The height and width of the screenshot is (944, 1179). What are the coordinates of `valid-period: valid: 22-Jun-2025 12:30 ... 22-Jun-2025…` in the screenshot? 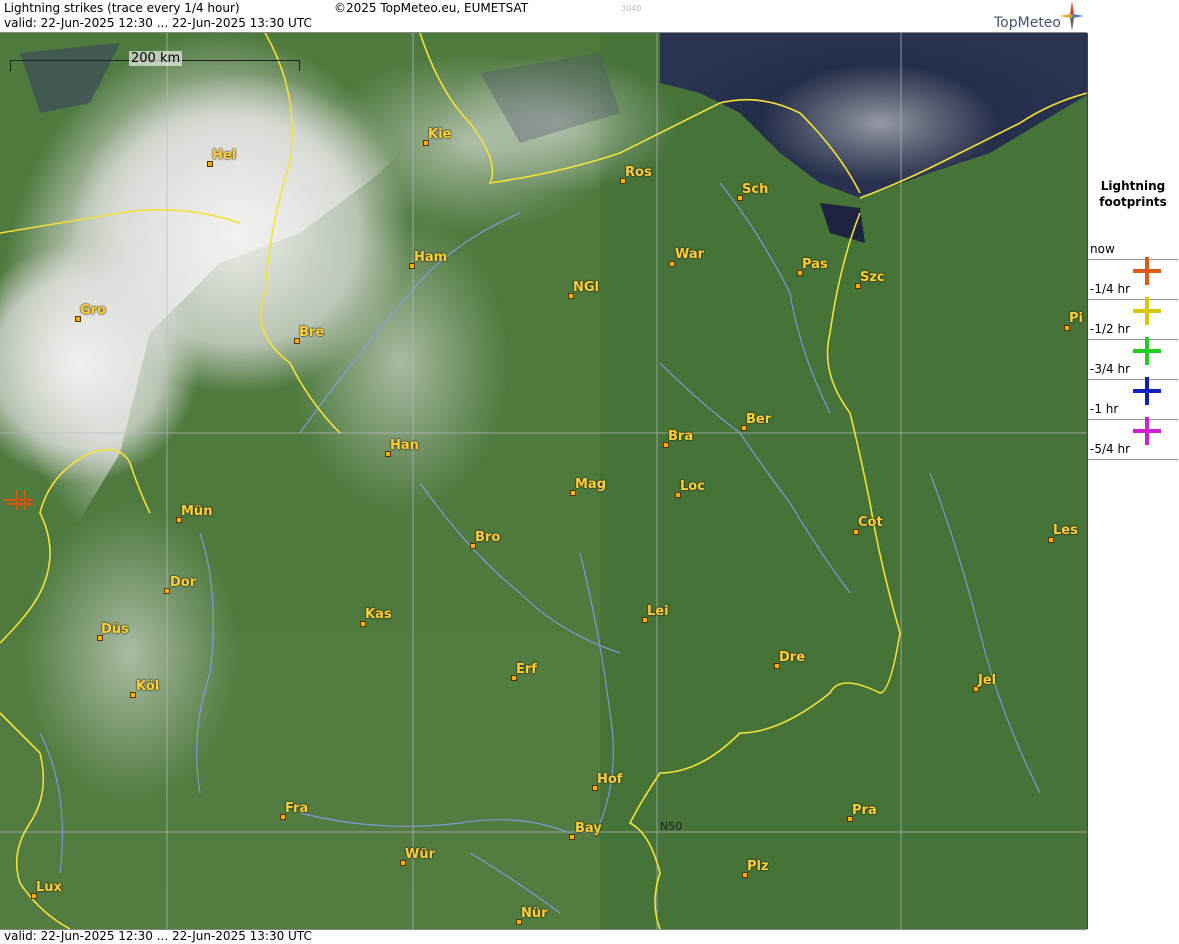 It's located at (158, 23).